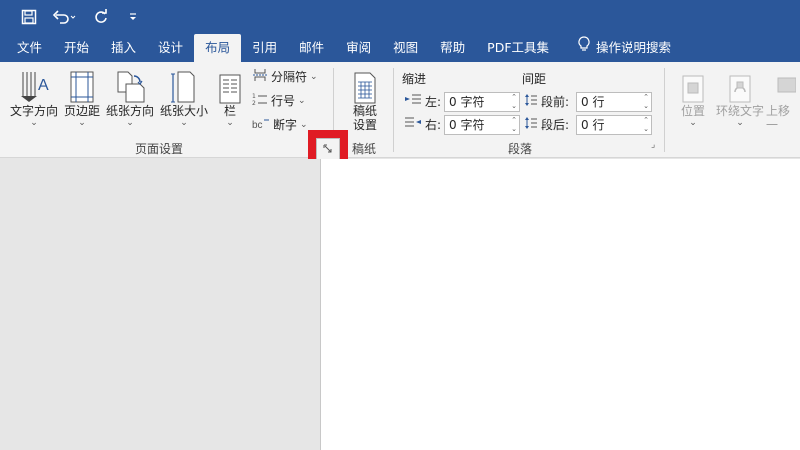 This screenshot has width=800, height=450. Describe the element at coordinates (518, 48) in the screenshot. I see `tab-pdf-tools: PDF工具集` at that location.